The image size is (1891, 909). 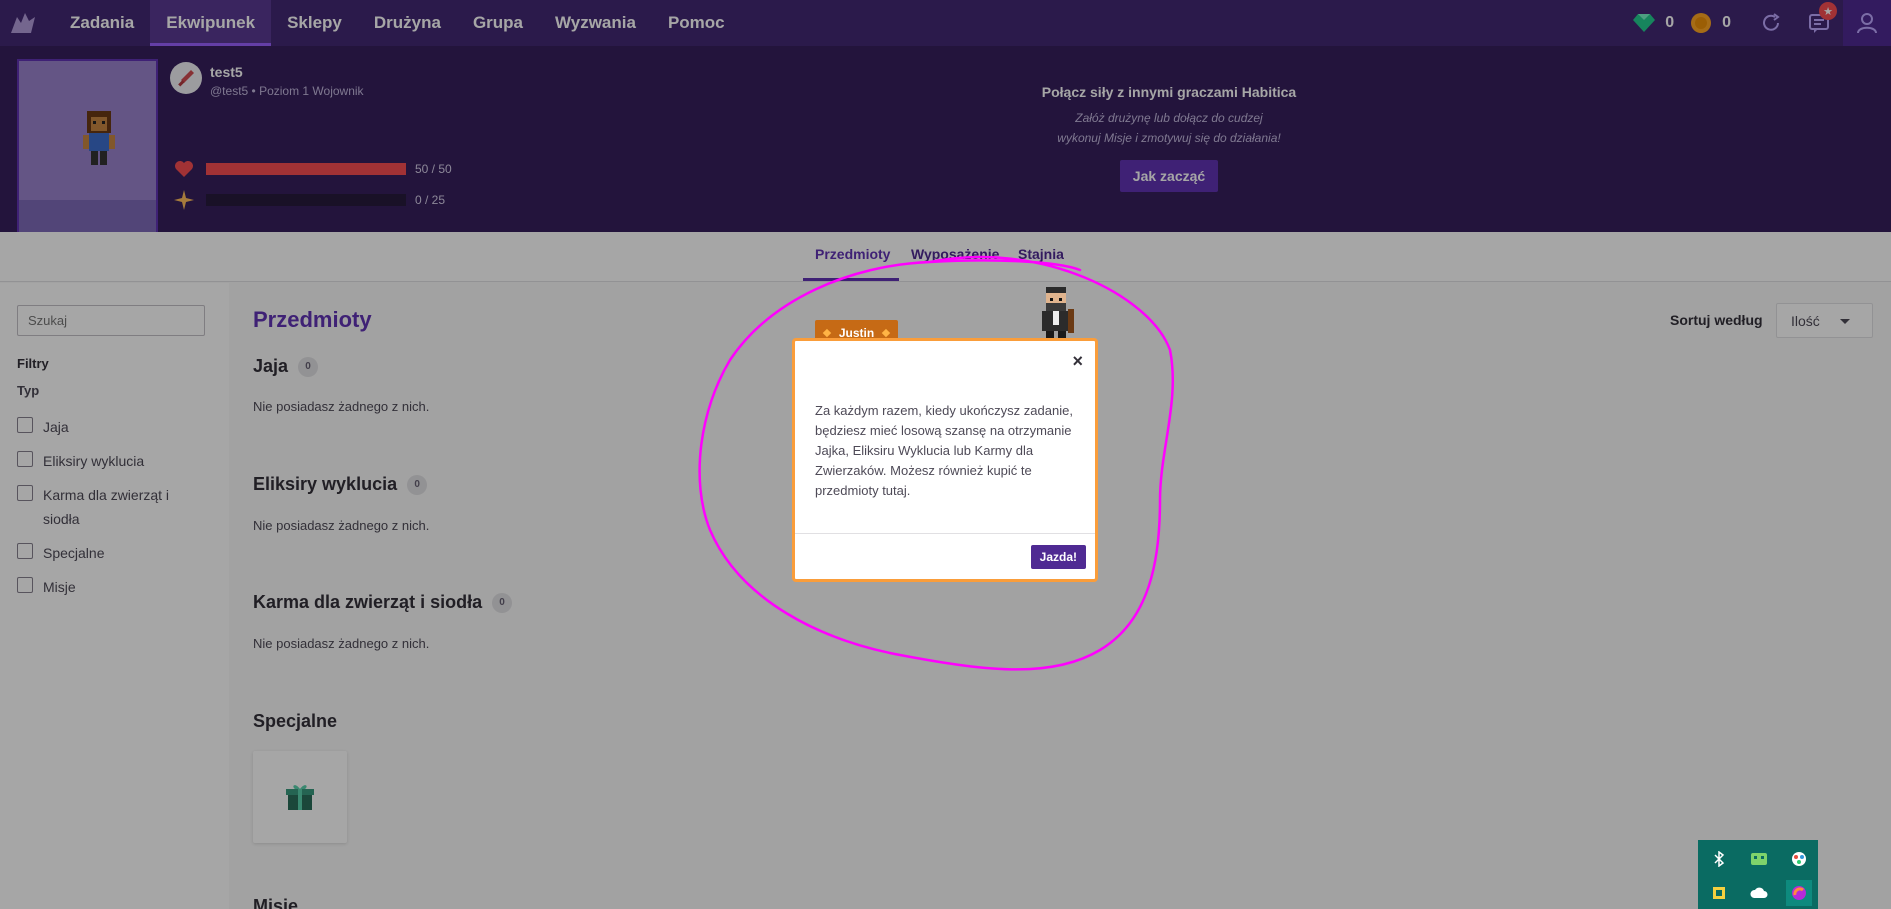 What do you see at coordinates (1759, 859) in the screenshot?
I see `app-tray-icon` at bounding box center [1759, 859].